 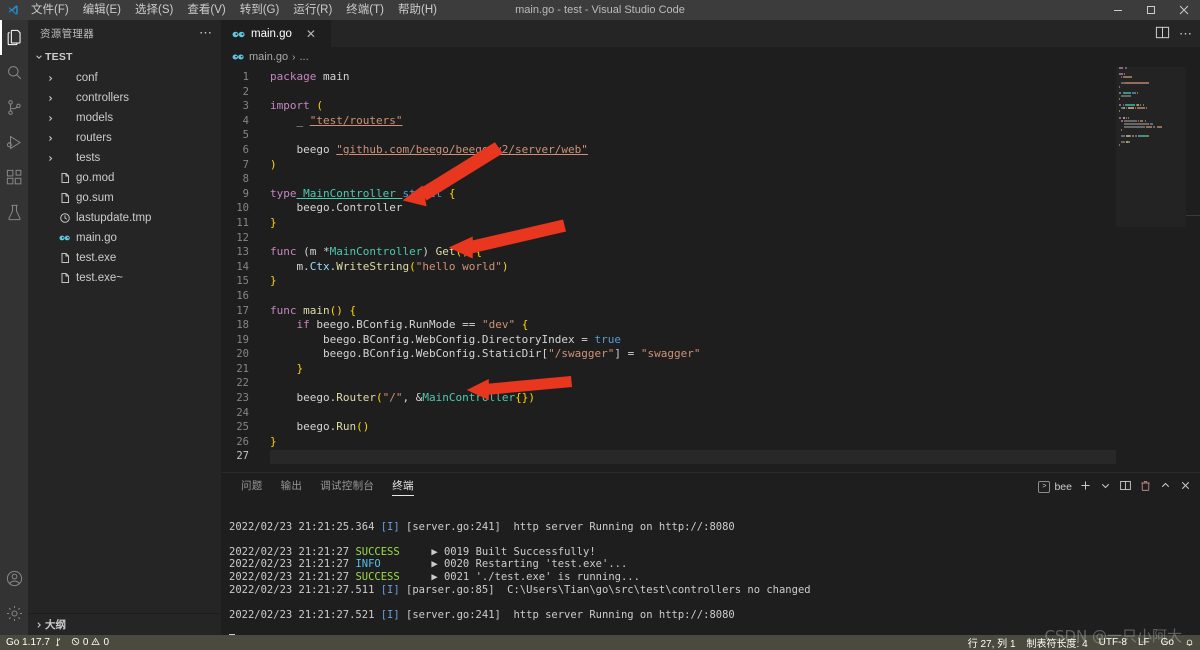 I want to click on status-encoding: UTF-8, so click(x=1113, y=642).